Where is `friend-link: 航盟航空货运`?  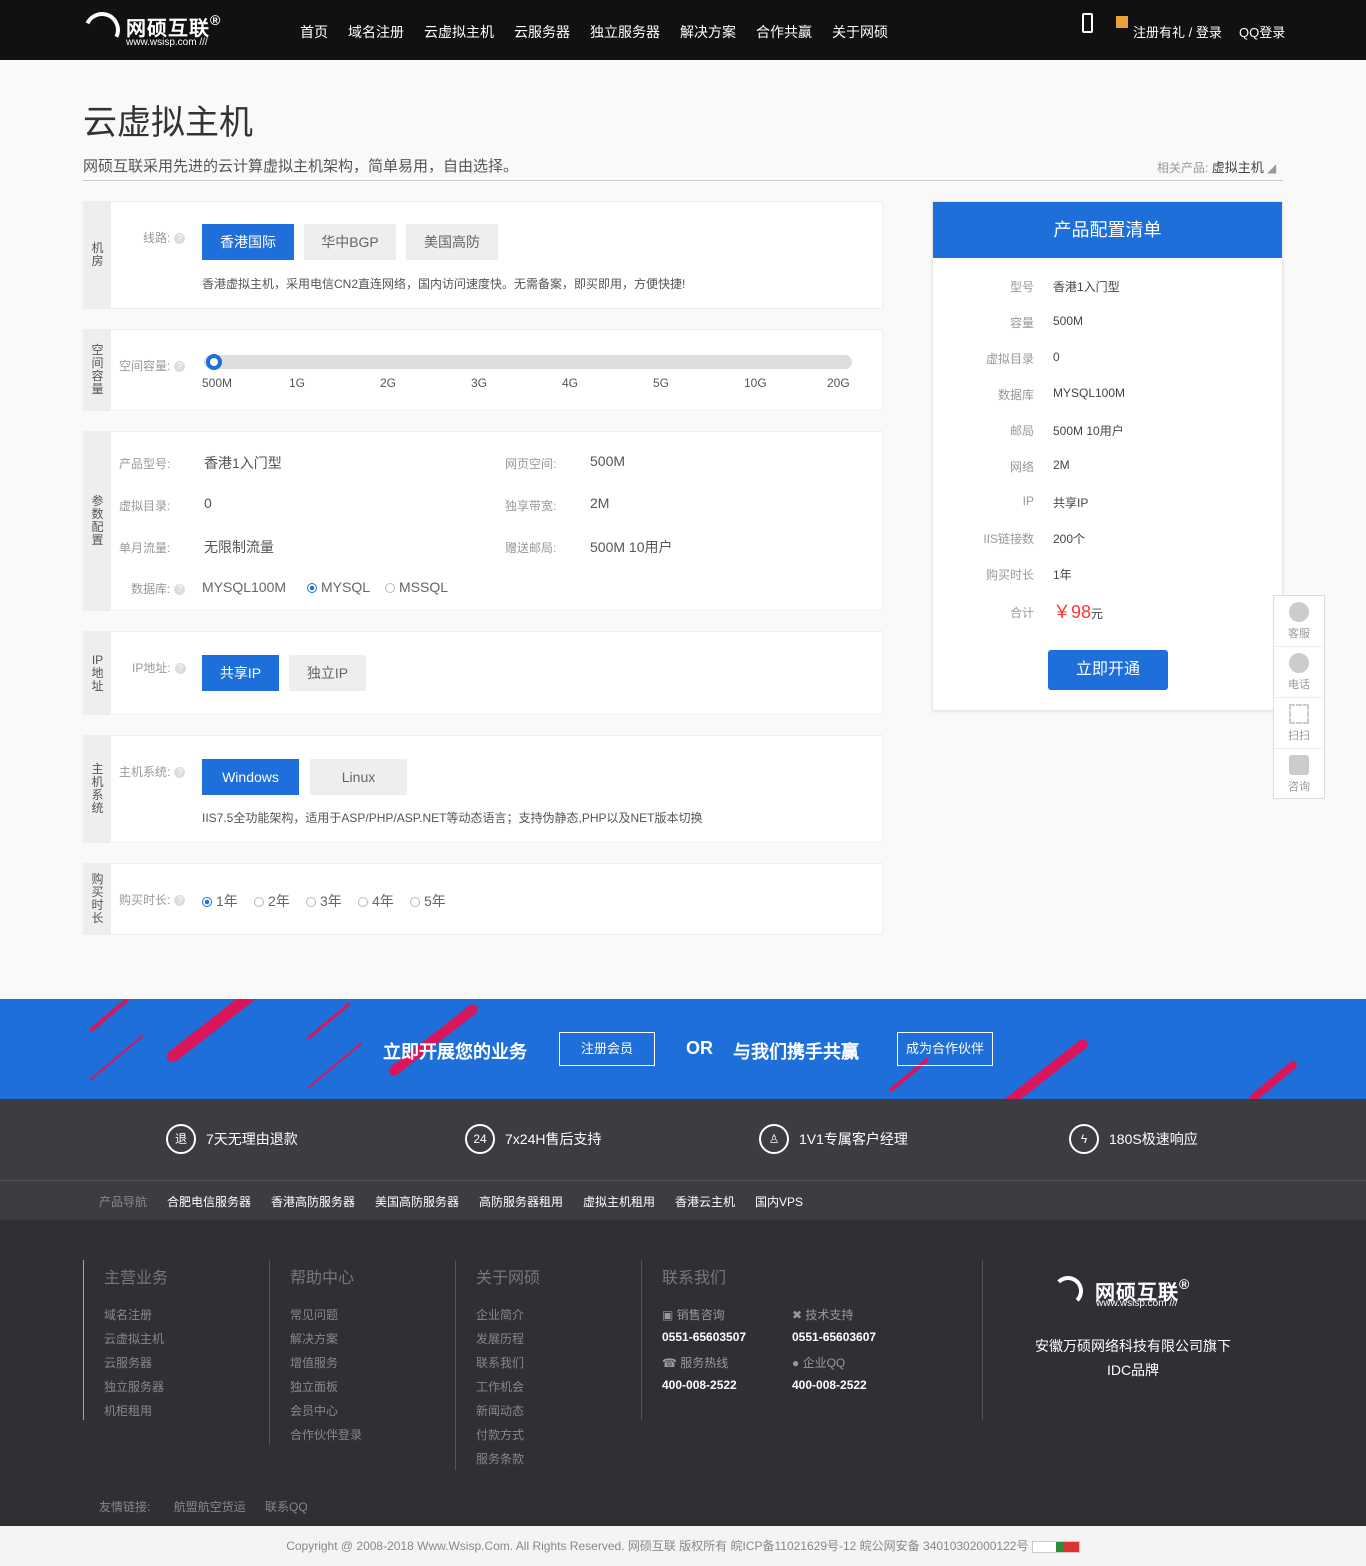
friend-link: 航盟航空货运 is located at coordinates (210, 1507).